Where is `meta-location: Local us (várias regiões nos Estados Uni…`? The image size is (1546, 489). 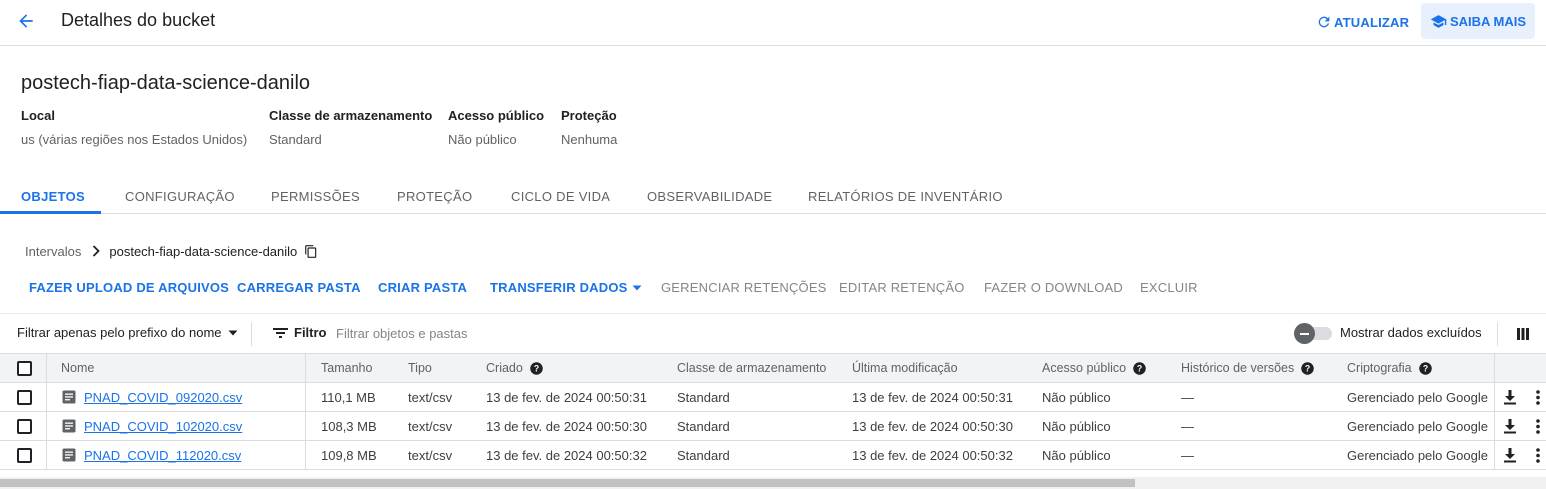
meta-location: Local us (várias regiões nos Estados Uni… is located at coordinates (134, 127).